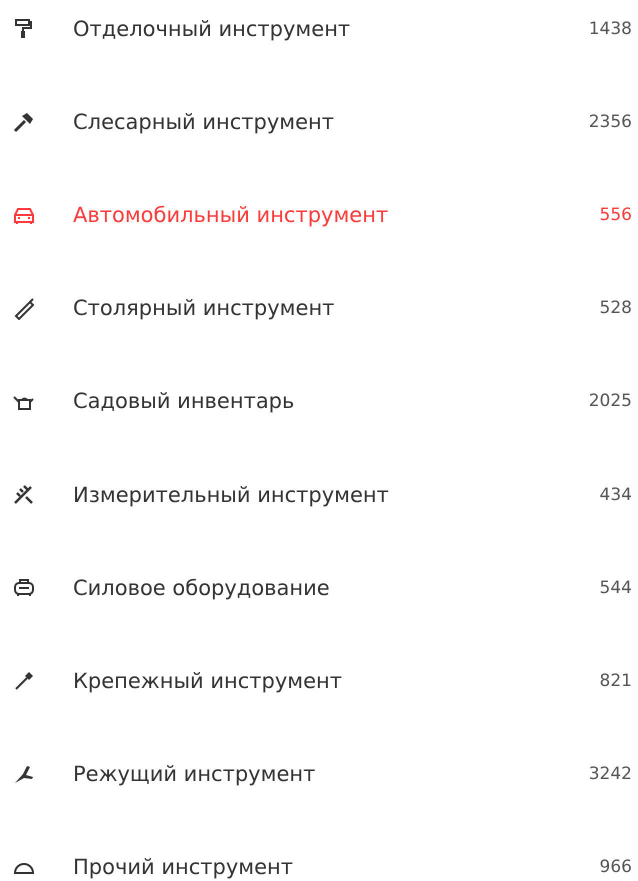 The height and width of the screenshot is (881, 638). What do you see at coordinates (319, 774) in the screenshot?
I see `category-item: Режущий инструмент 3242` at bounding box center [319, 774].